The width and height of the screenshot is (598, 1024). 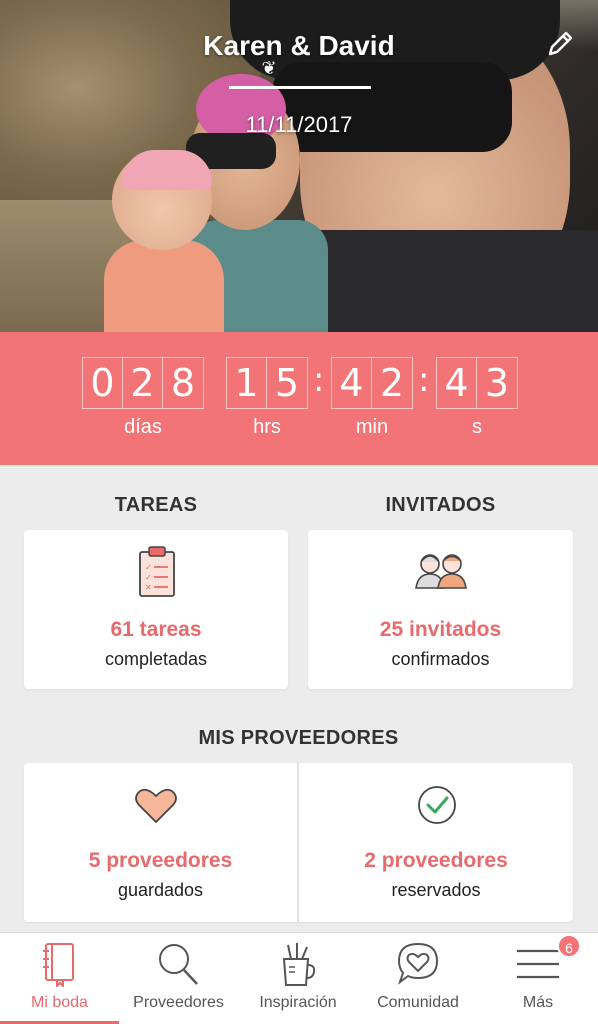 I want to click on booked-vendors-count: 2 proveedores, so click(x=436, y=860).